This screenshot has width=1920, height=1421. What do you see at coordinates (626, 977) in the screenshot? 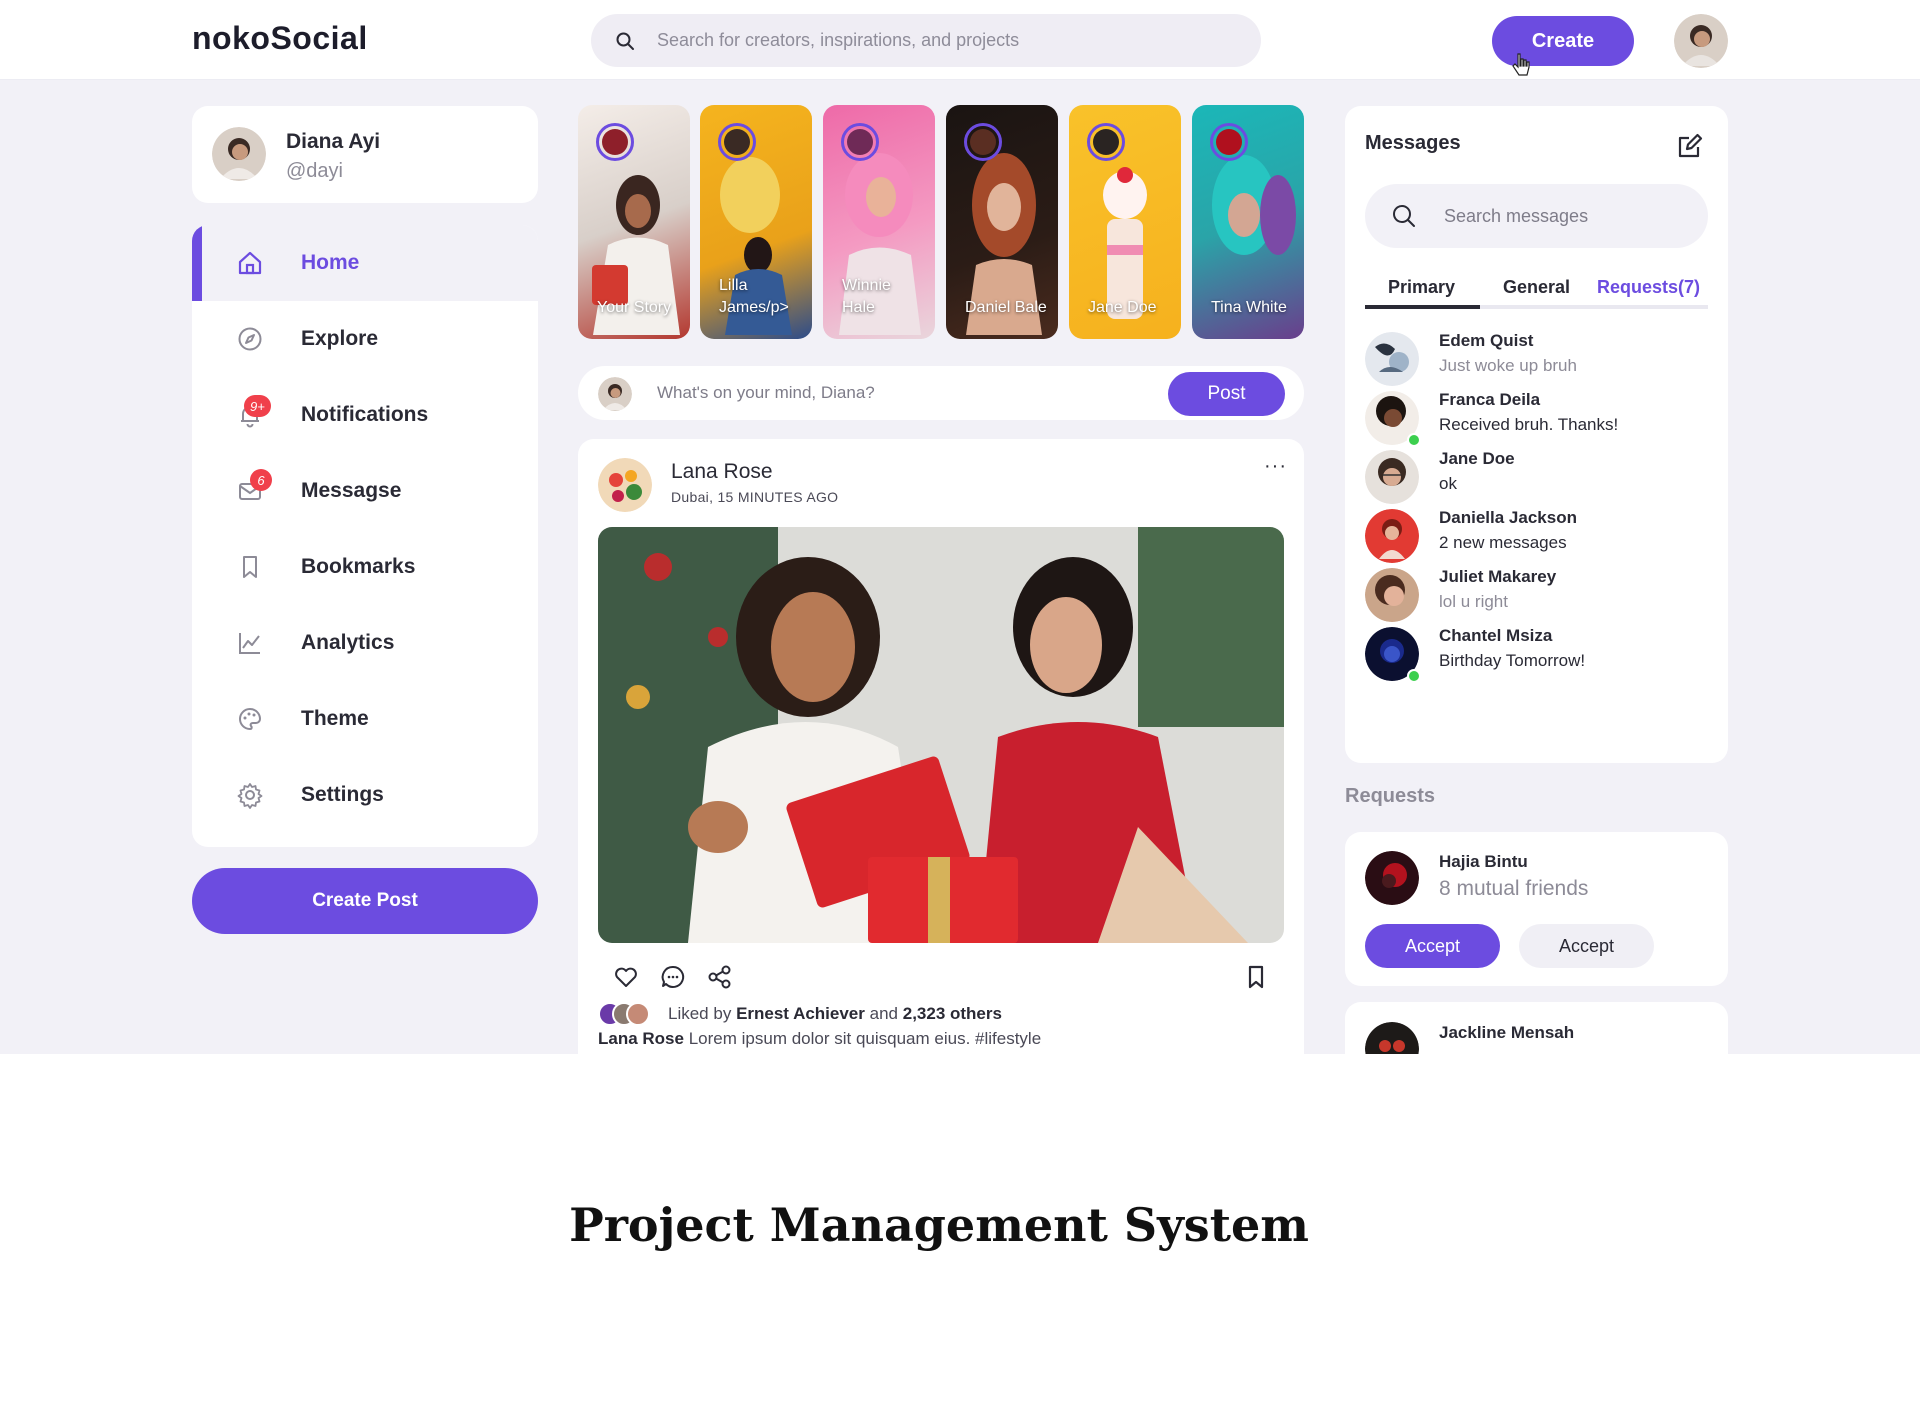
I see `like-heart-icon` at bounding box center [626, 977].